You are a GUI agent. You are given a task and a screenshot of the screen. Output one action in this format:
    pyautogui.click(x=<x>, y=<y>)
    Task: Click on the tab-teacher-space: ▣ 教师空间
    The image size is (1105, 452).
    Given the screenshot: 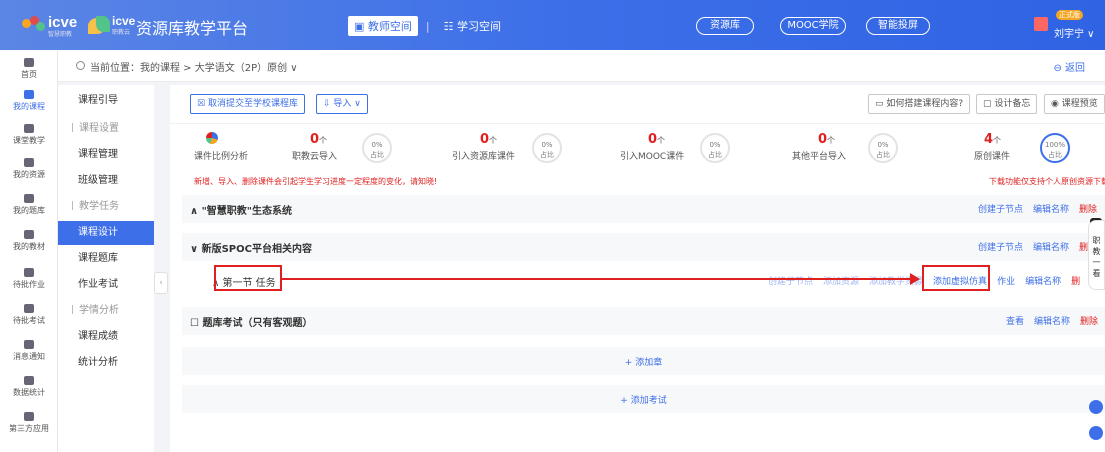 What is the action you would take?
    pyautogui.click(x=383, y=26)
    